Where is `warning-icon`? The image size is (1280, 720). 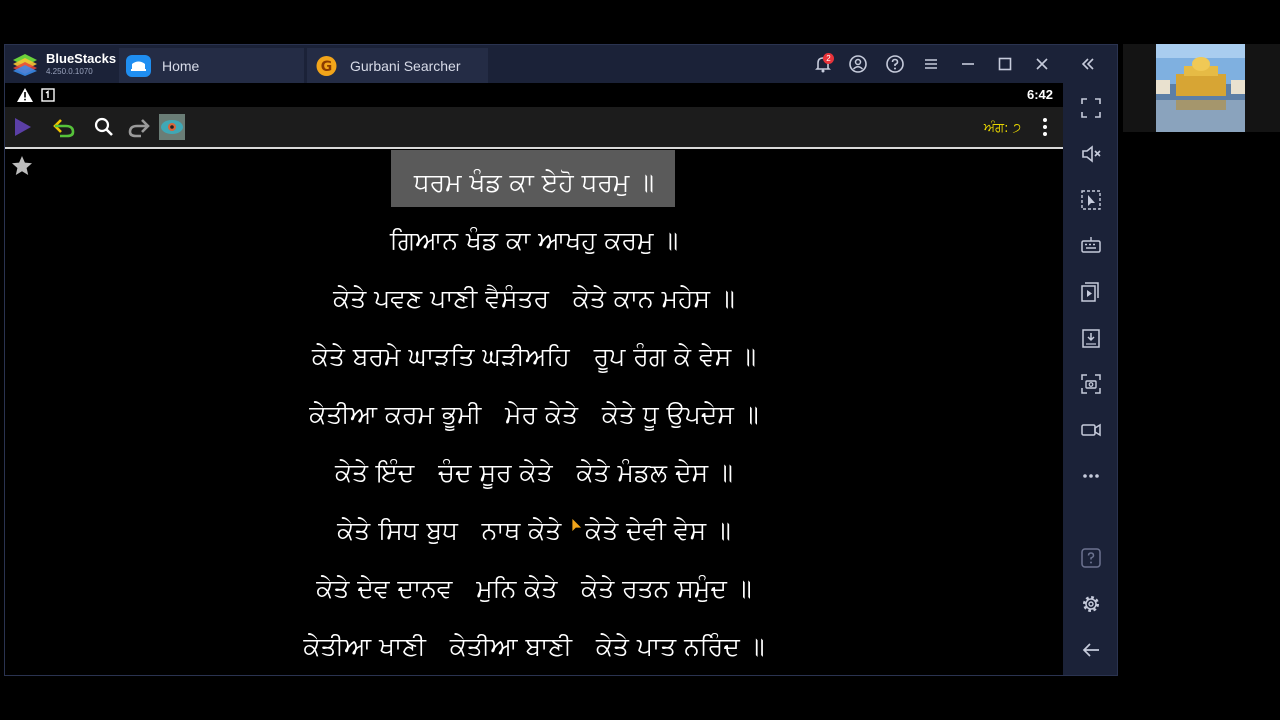 warning-icon is located at coordinates (25, 95).